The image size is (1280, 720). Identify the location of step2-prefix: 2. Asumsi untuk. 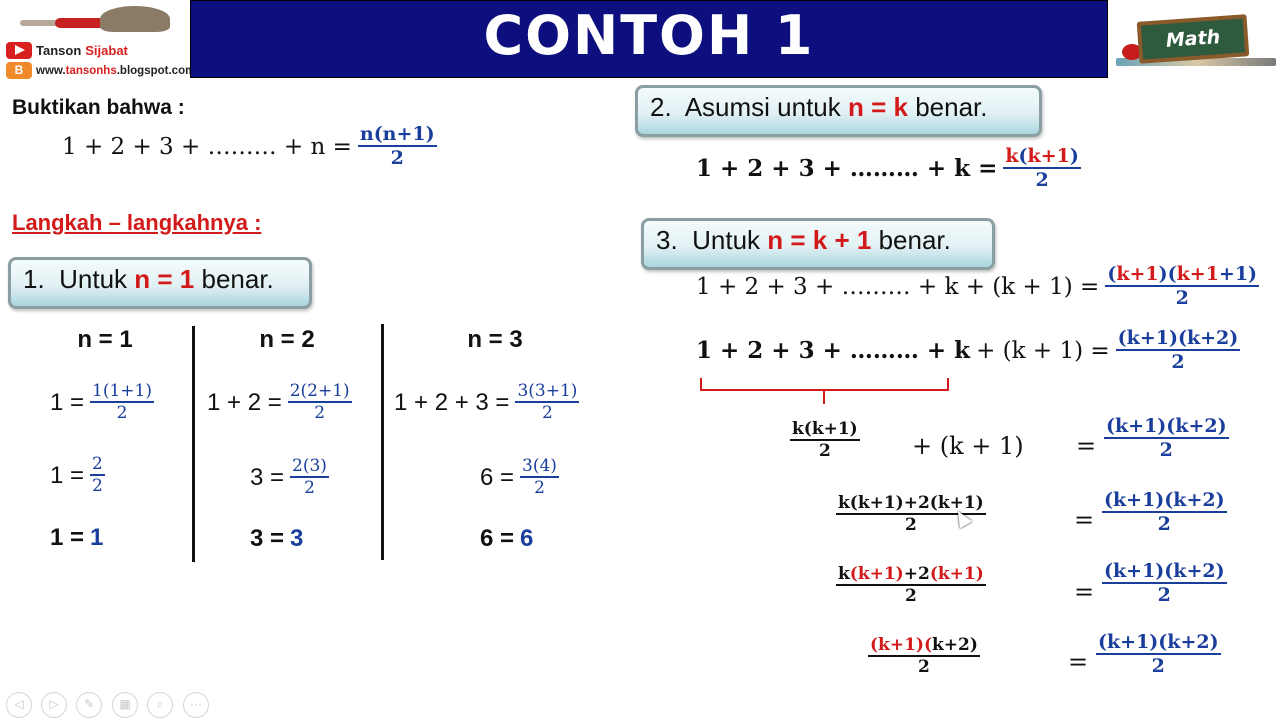
(749, 107).